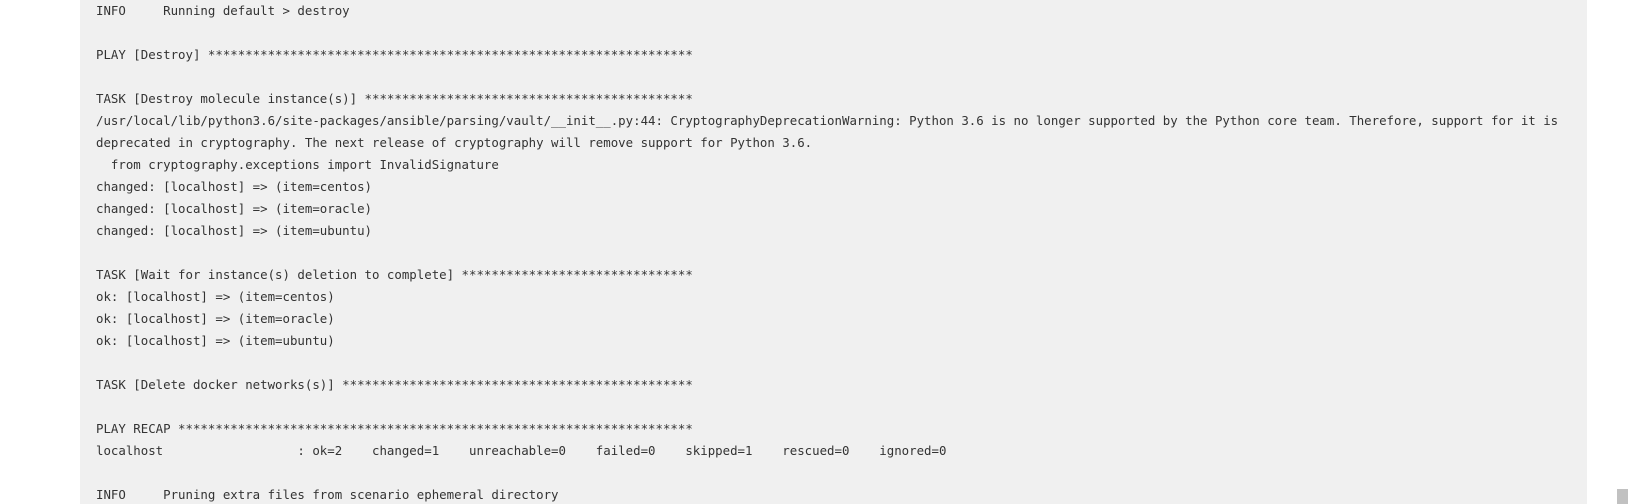 The image size is (1631, 504). Describe the element at coordinates (234, 230) in the screenshot. I see `log-line: changed: [localhost] => (item=ubuntu)` at that location.